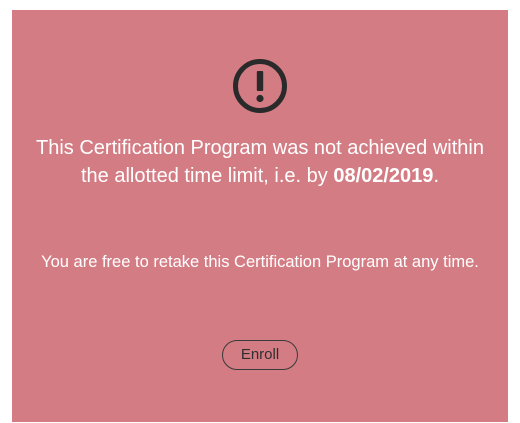 The height and width of the screenshot is (423, 520). I want to click on alert-message-period: ., so click(436, 176).